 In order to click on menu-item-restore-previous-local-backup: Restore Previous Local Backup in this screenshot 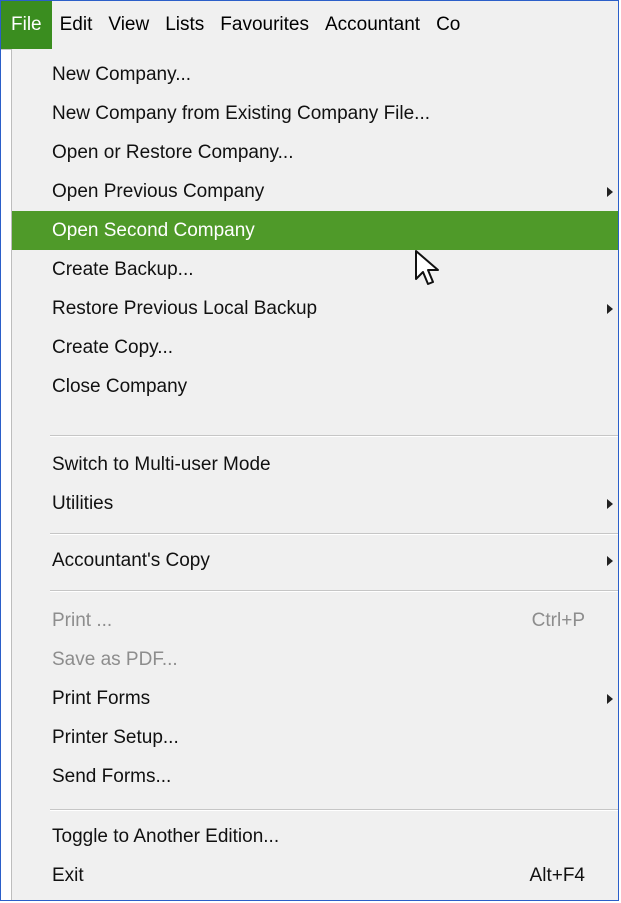, I will do `click(315, 308)`.